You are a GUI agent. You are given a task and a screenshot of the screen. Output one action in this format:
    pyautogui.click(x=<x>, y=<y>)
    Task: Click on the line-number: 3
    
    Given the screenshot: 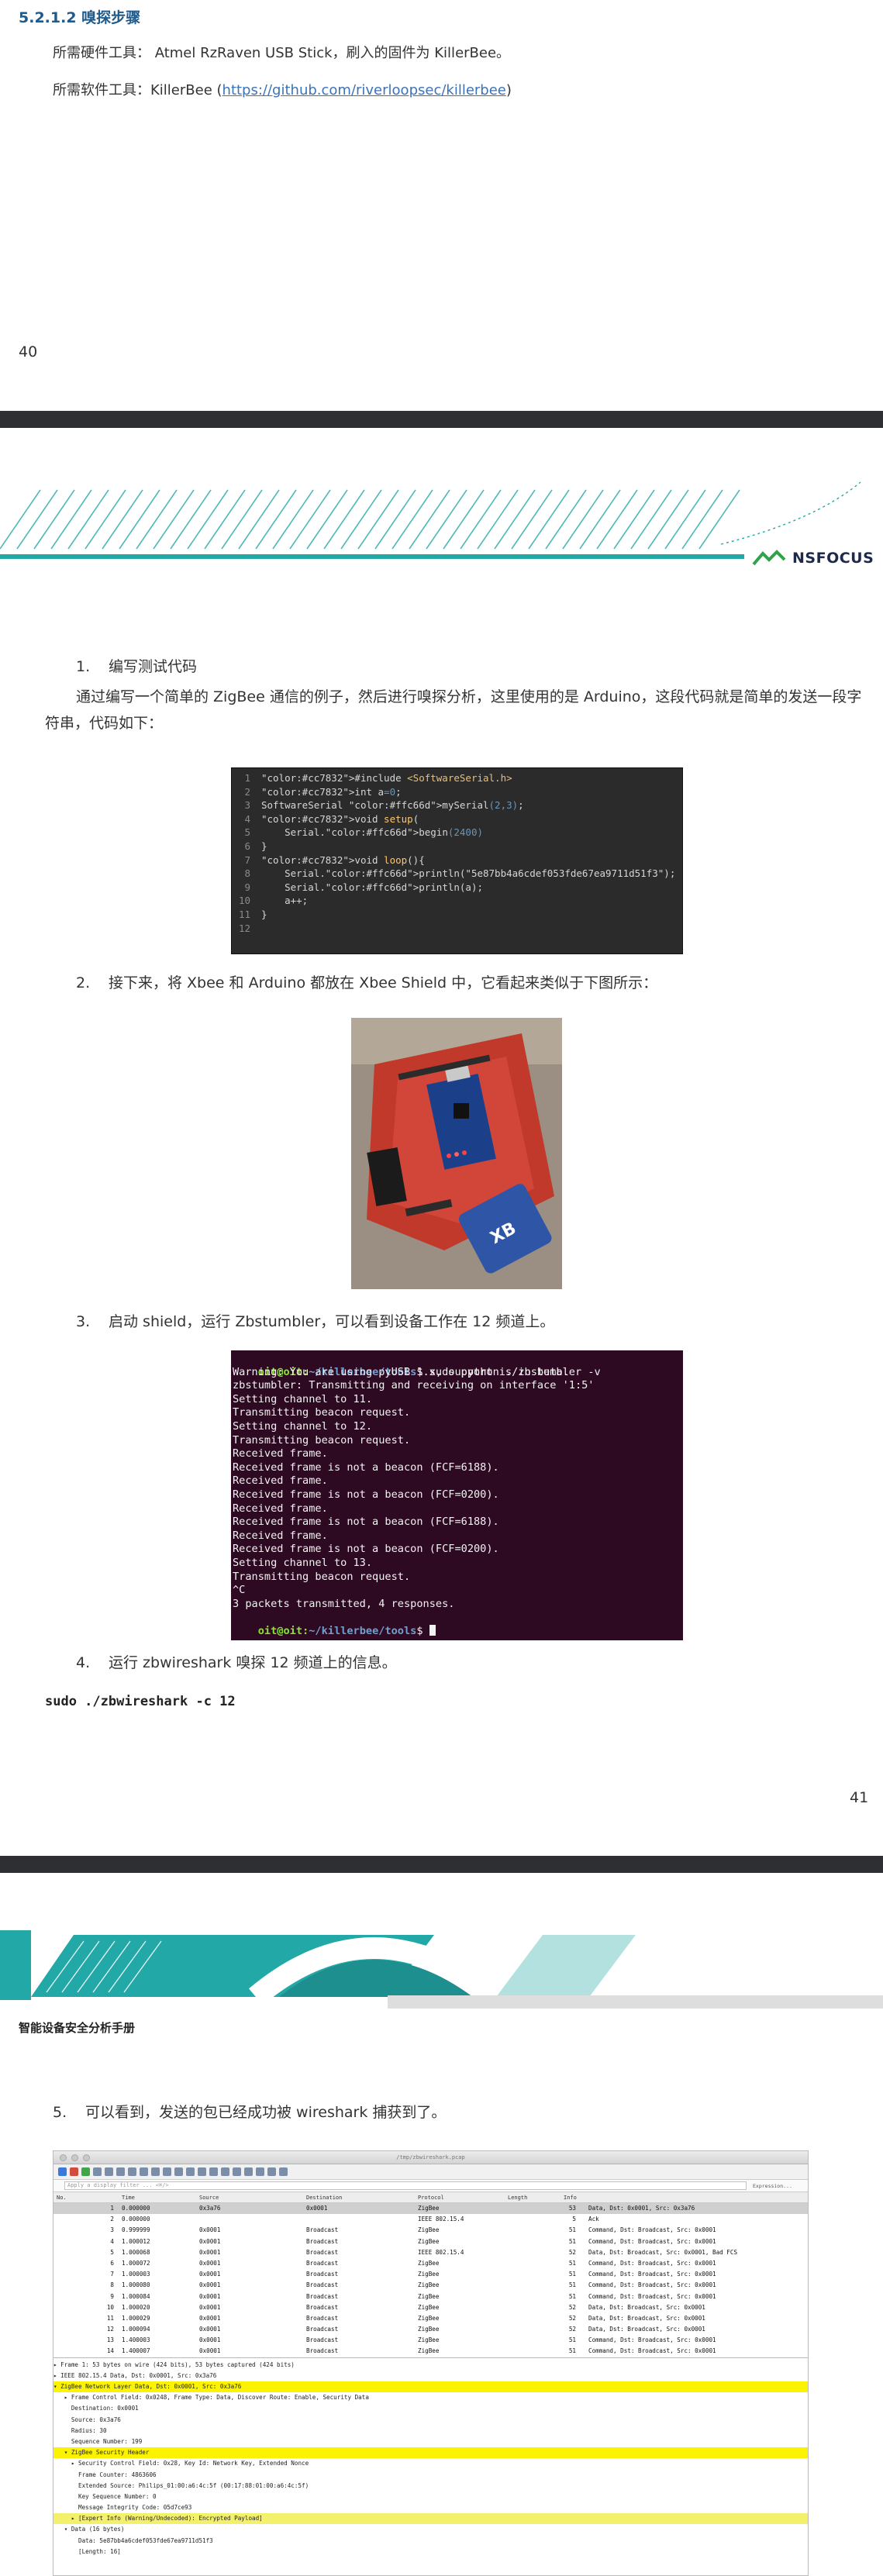 What is the action you would take?
    pyautogui.click(x=247, y=805)
    